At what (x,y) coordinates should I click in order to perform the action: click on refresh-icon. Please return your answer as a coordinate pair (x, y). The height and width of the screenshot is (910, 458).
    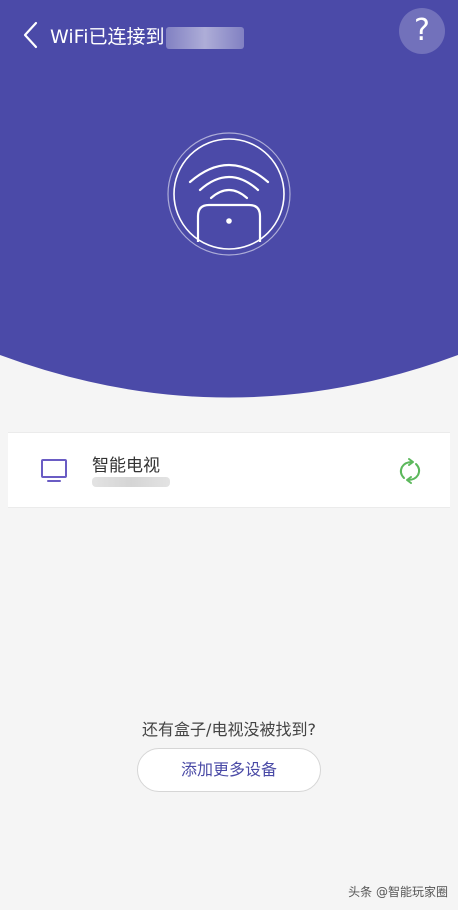
    Looking at the image, I should click on (410, 471).